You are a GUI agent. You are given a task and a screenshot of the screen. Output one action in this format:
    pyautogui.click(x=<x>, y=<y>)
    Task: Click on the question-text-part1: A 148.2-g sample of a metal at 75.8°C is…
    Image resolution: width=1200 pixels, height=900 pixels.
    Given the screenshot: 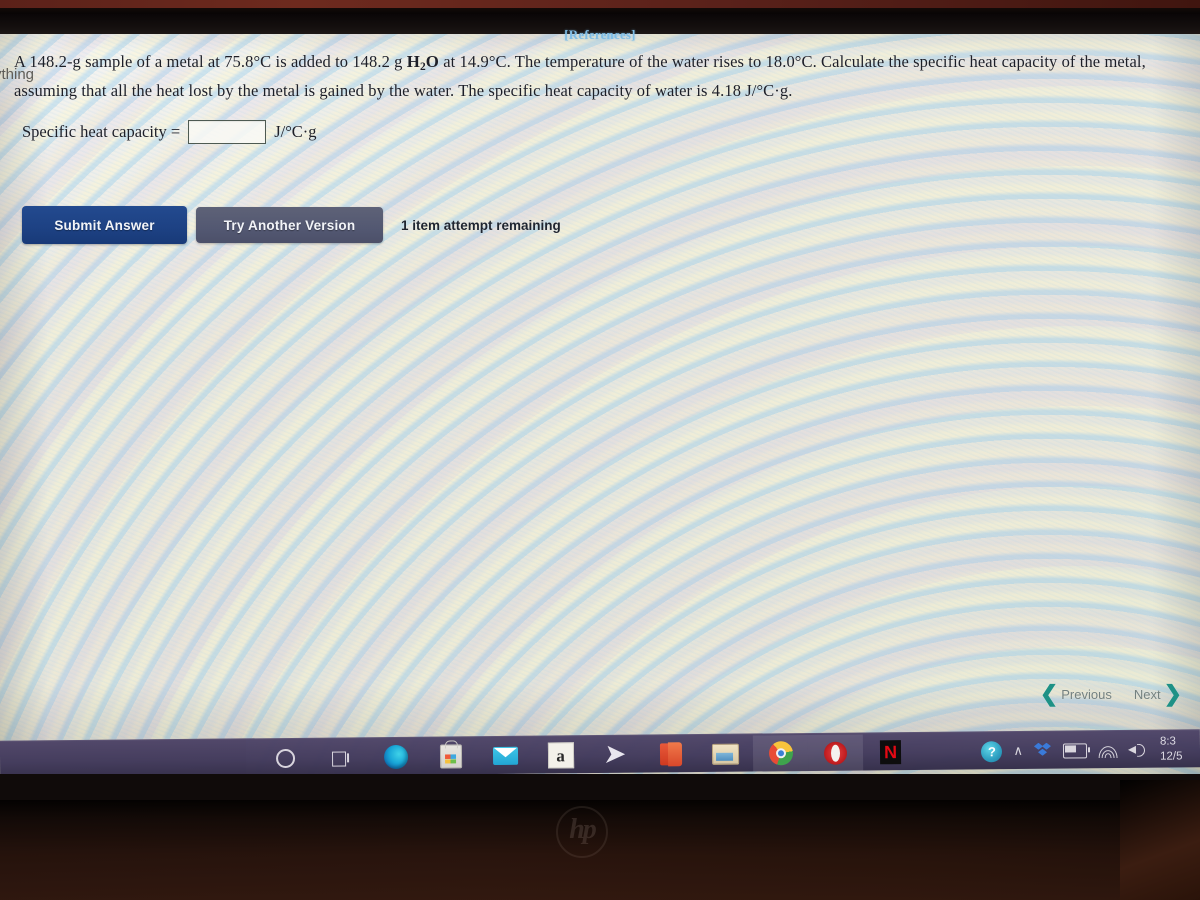 What is the action you would take?
    pyautogui.click(x=210, y=61)
    